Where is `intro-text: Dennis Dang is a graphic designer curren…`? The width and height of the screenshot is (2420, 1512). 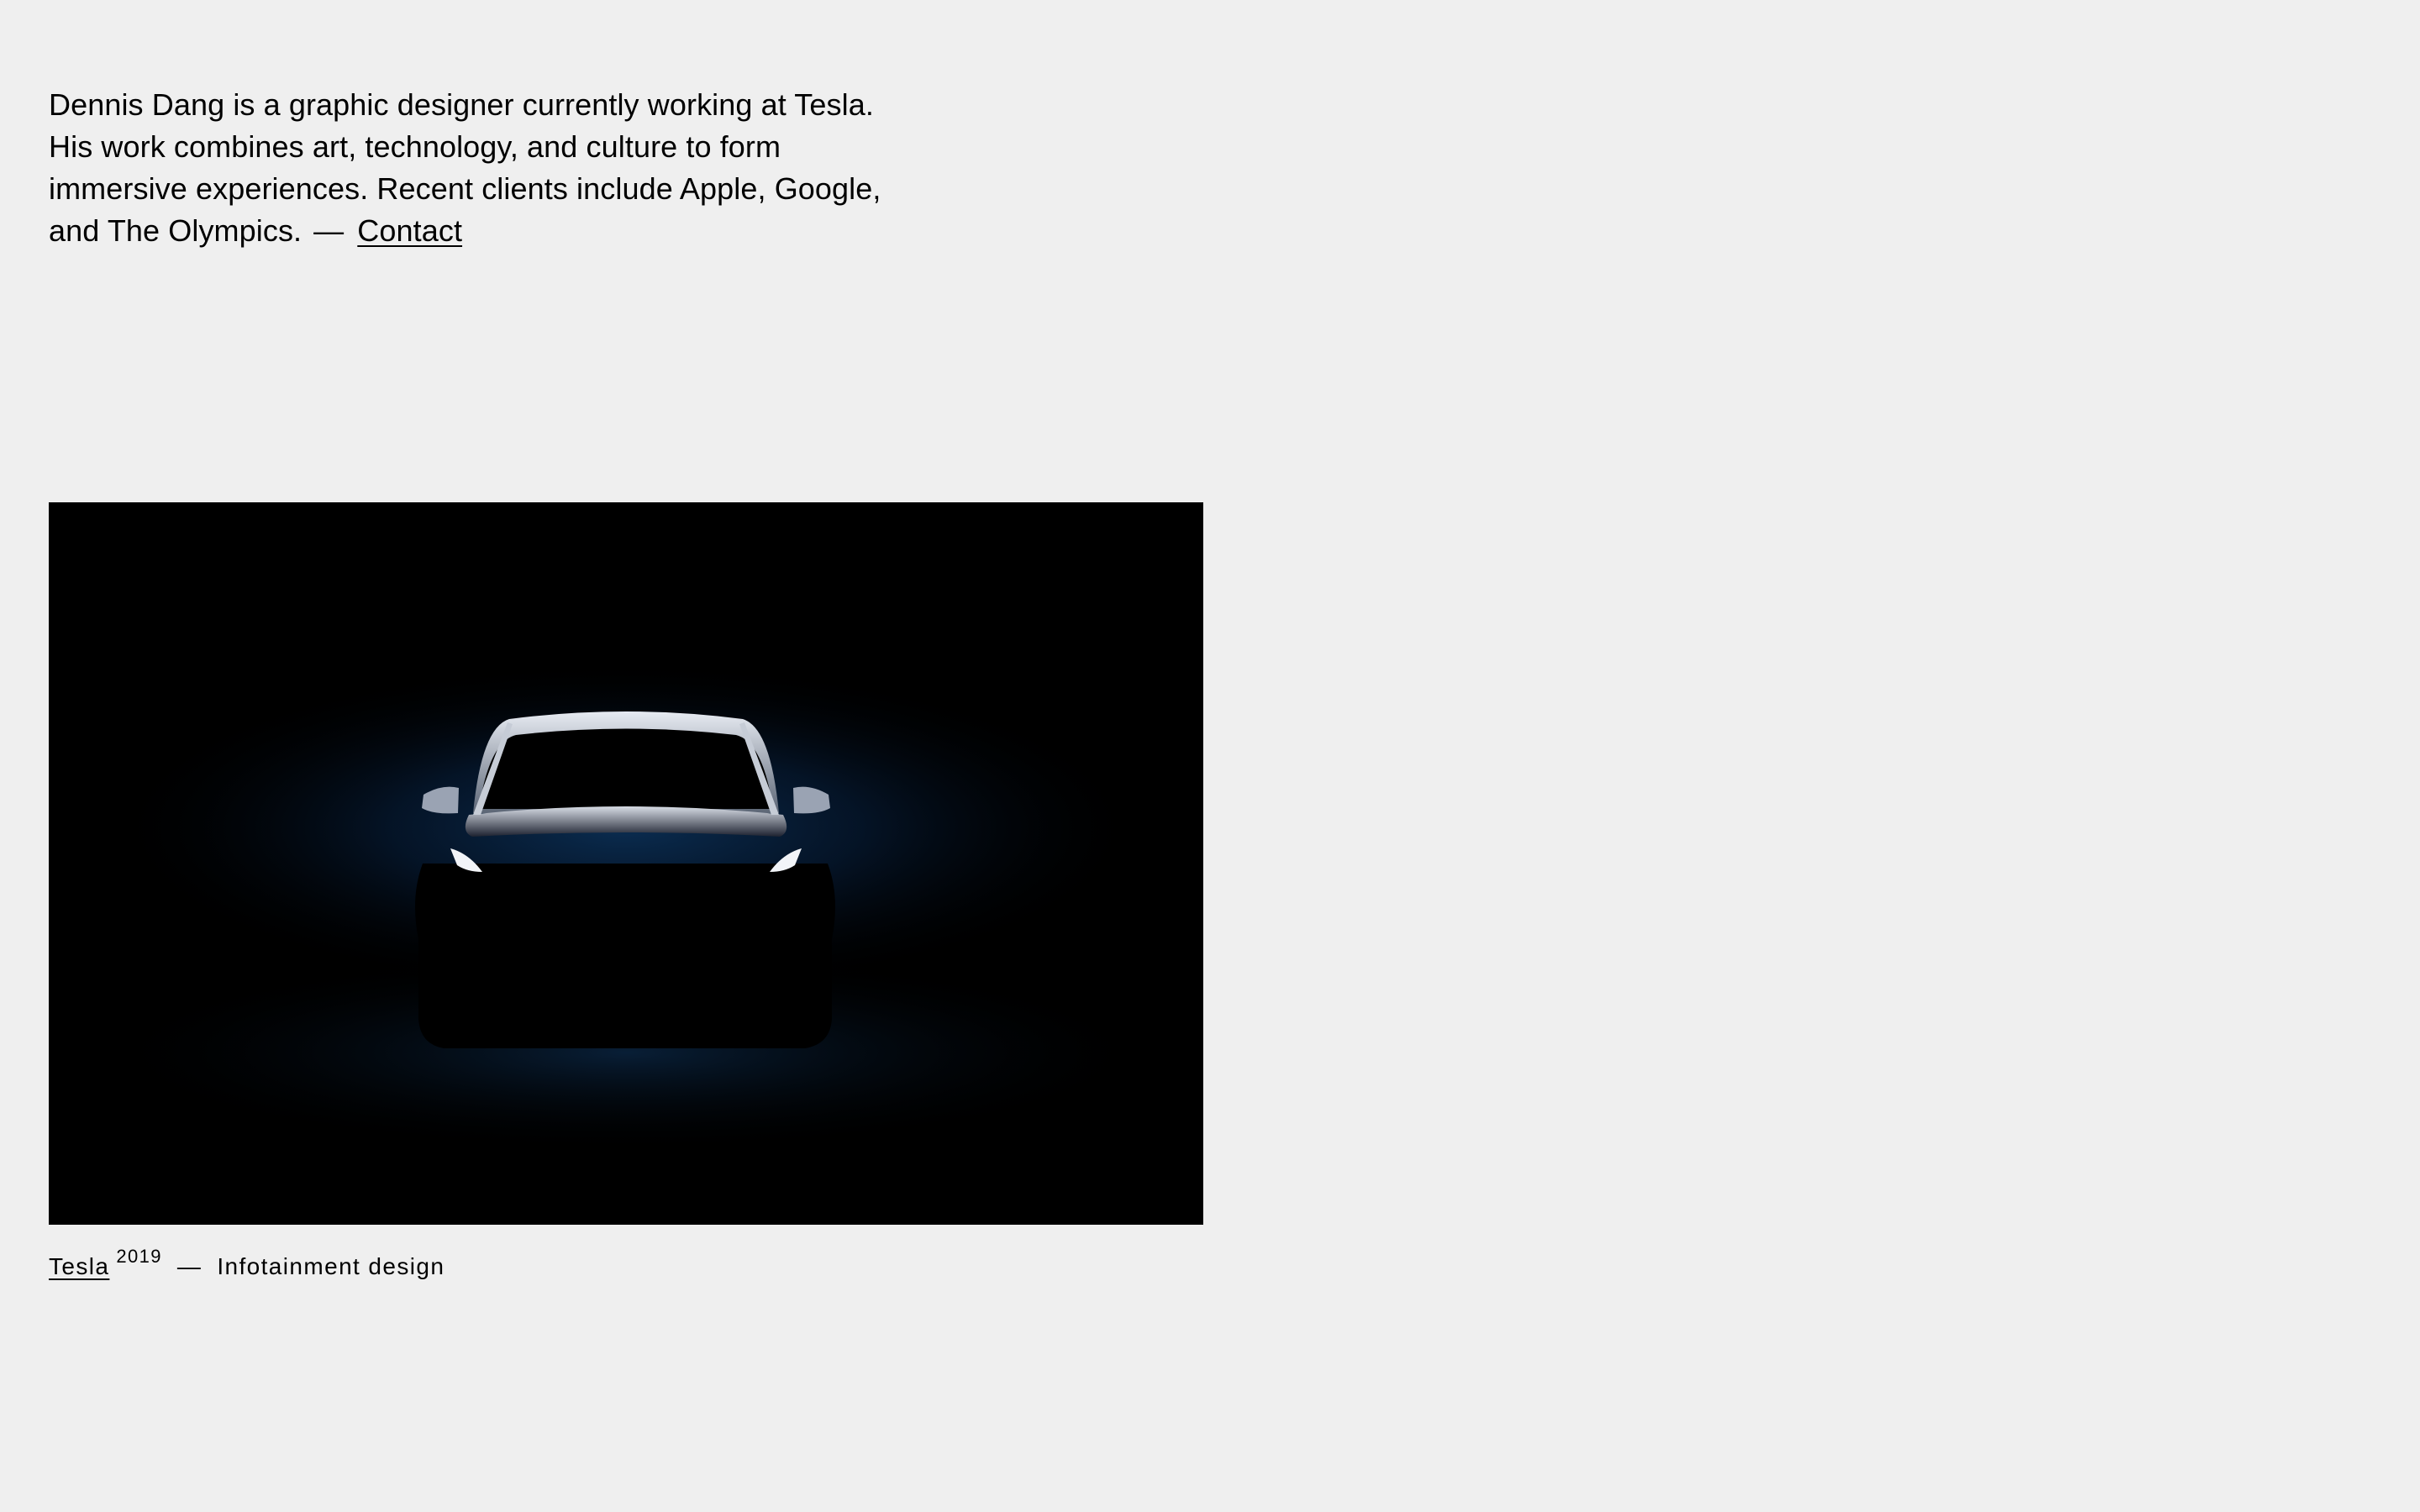 intro-text: Dennis Dang is a graphic designer curren… is located at coordinates (465, 167).